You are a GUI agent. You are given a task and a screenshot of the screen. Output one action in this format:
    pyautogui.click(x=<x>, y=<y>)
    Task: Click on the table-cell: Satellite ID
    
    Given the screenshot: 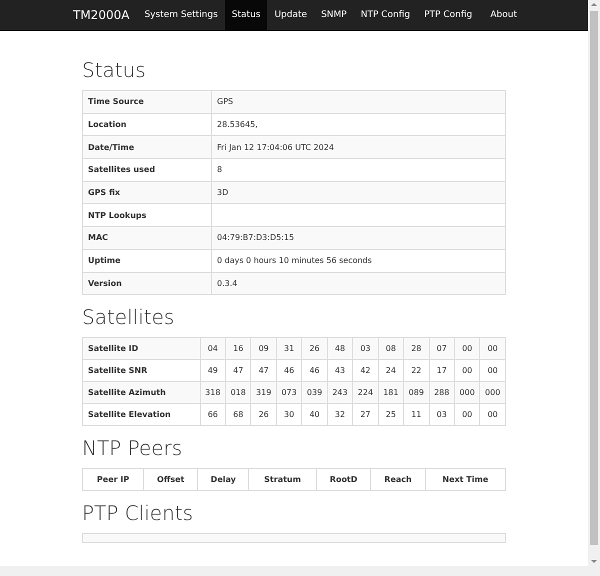 What is the action you would take?
    pyautogui.click(x=141, y=349)
    